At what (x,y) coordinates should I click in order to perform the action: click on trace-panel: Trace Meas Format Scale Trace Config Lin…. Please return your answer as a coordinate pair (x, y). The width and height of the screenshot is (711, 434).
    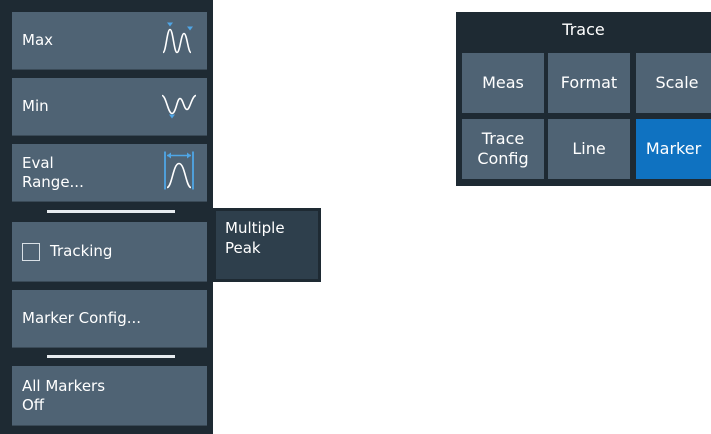
    Looking at the image, I should click on (583, 99).